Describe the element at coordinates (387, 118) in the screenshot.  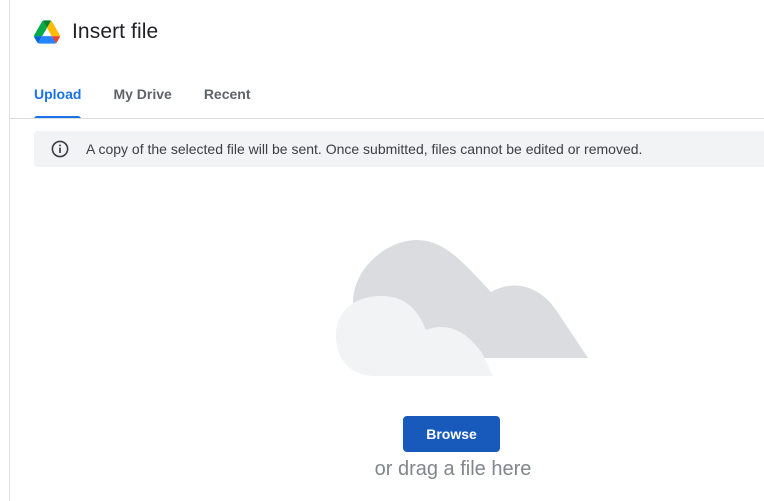
I see `tabs-divider` at that location.